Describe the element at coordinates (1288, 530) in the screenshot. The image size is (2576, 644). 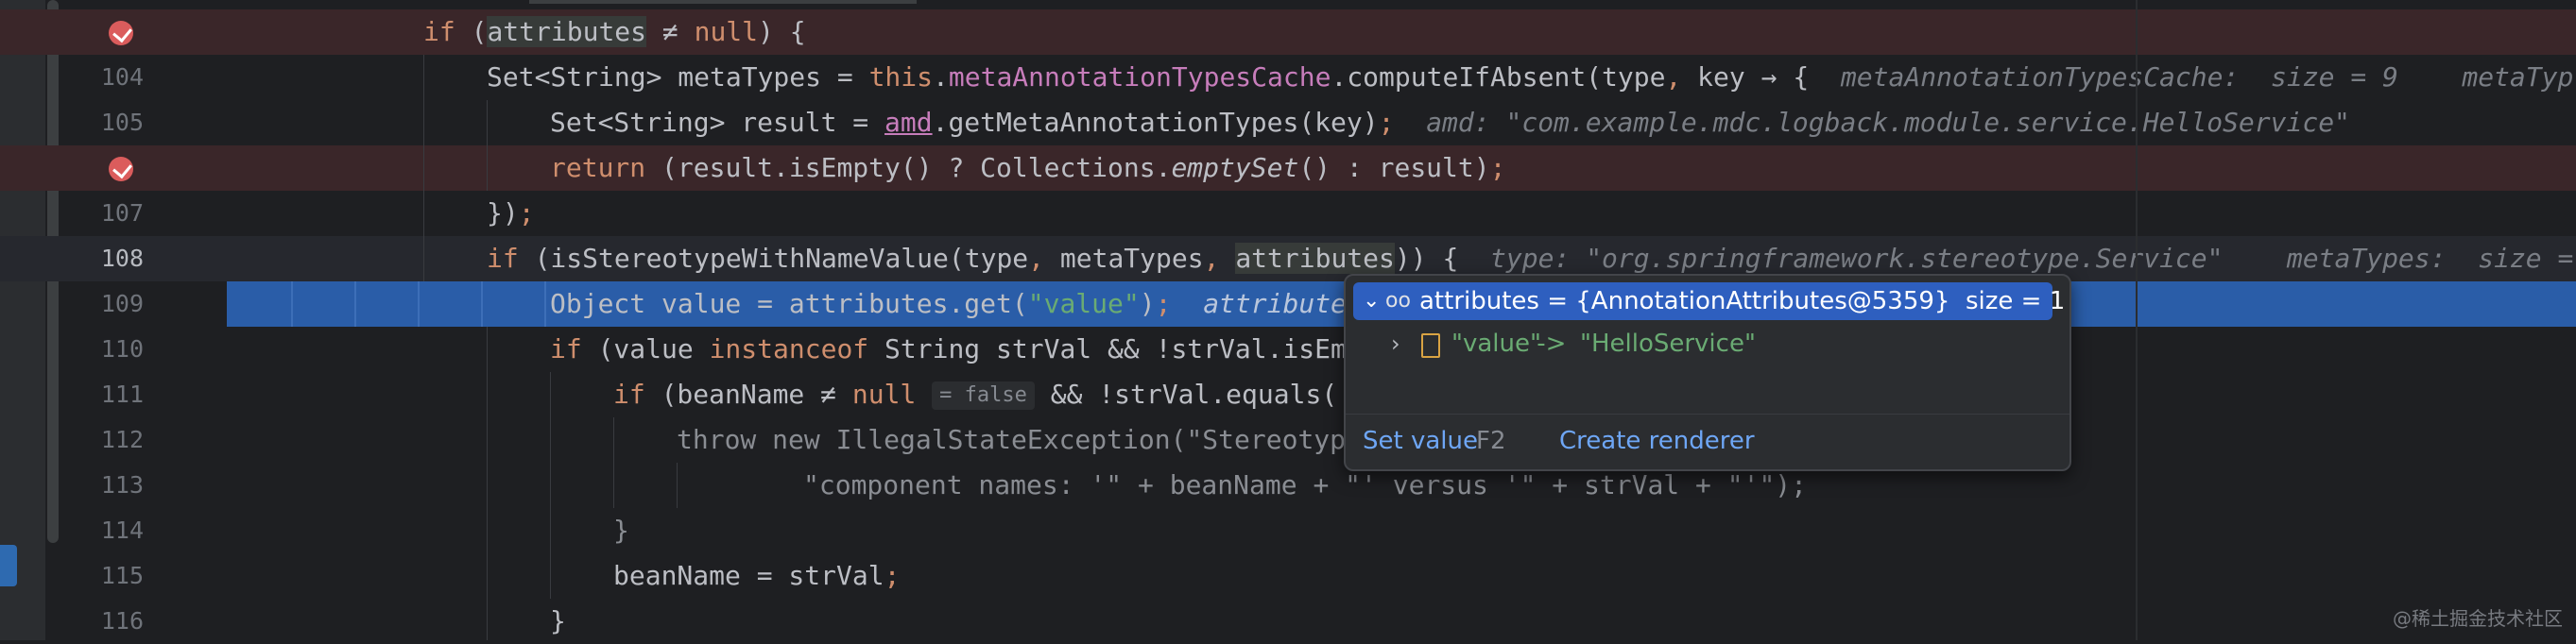
I see `code-line: 114 }` at that location.